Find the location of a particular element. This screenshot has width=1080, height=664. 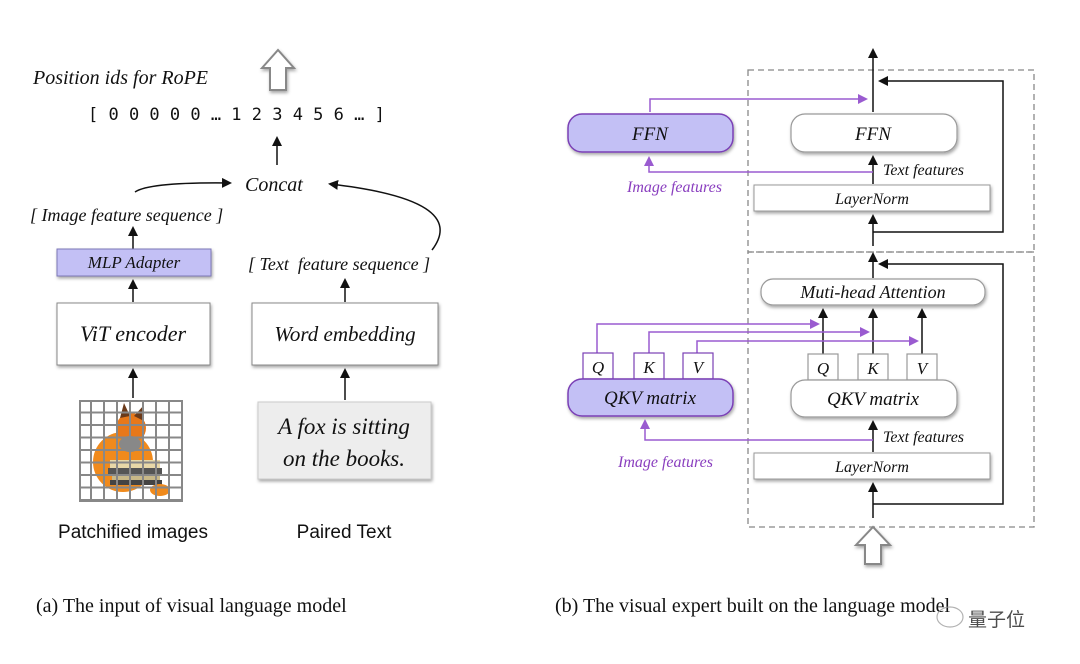

text-to-concat-arrow is located at coordinates (384, 215).